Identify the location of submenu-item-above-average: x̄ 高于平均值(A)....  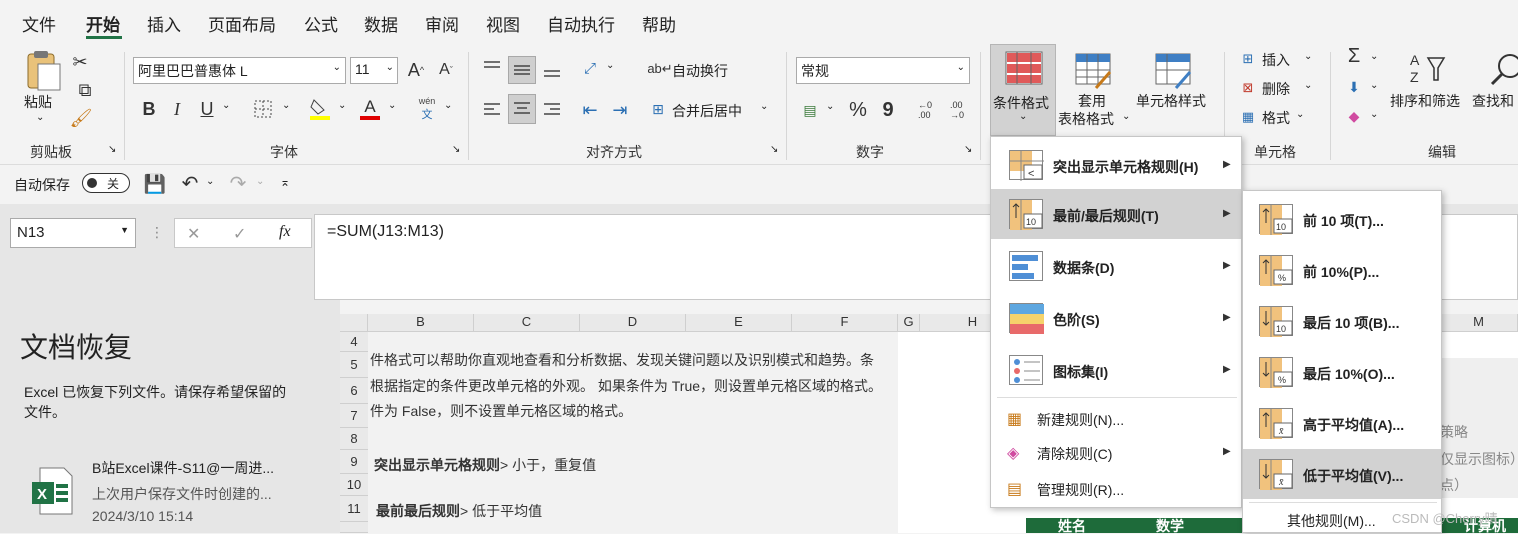
(1342, 423).